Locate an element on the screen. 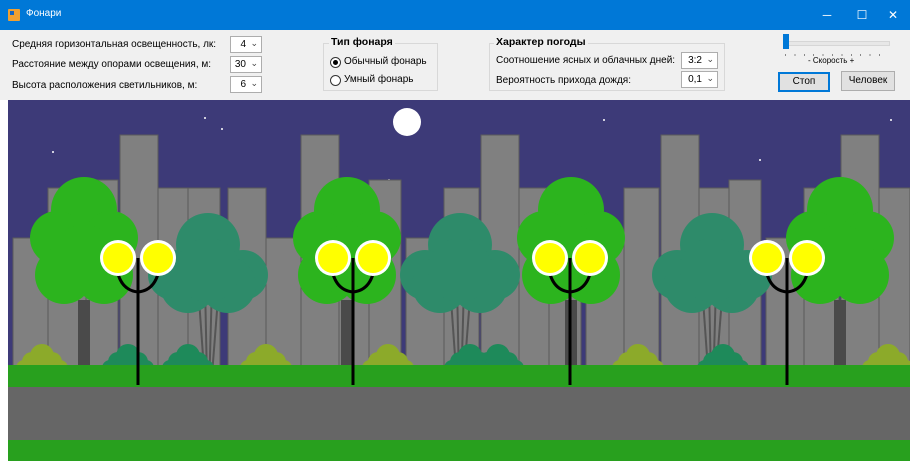 The image size is (910, 461). ratio-select: 3:2 ⌄ is located at coordinates (699, 60).